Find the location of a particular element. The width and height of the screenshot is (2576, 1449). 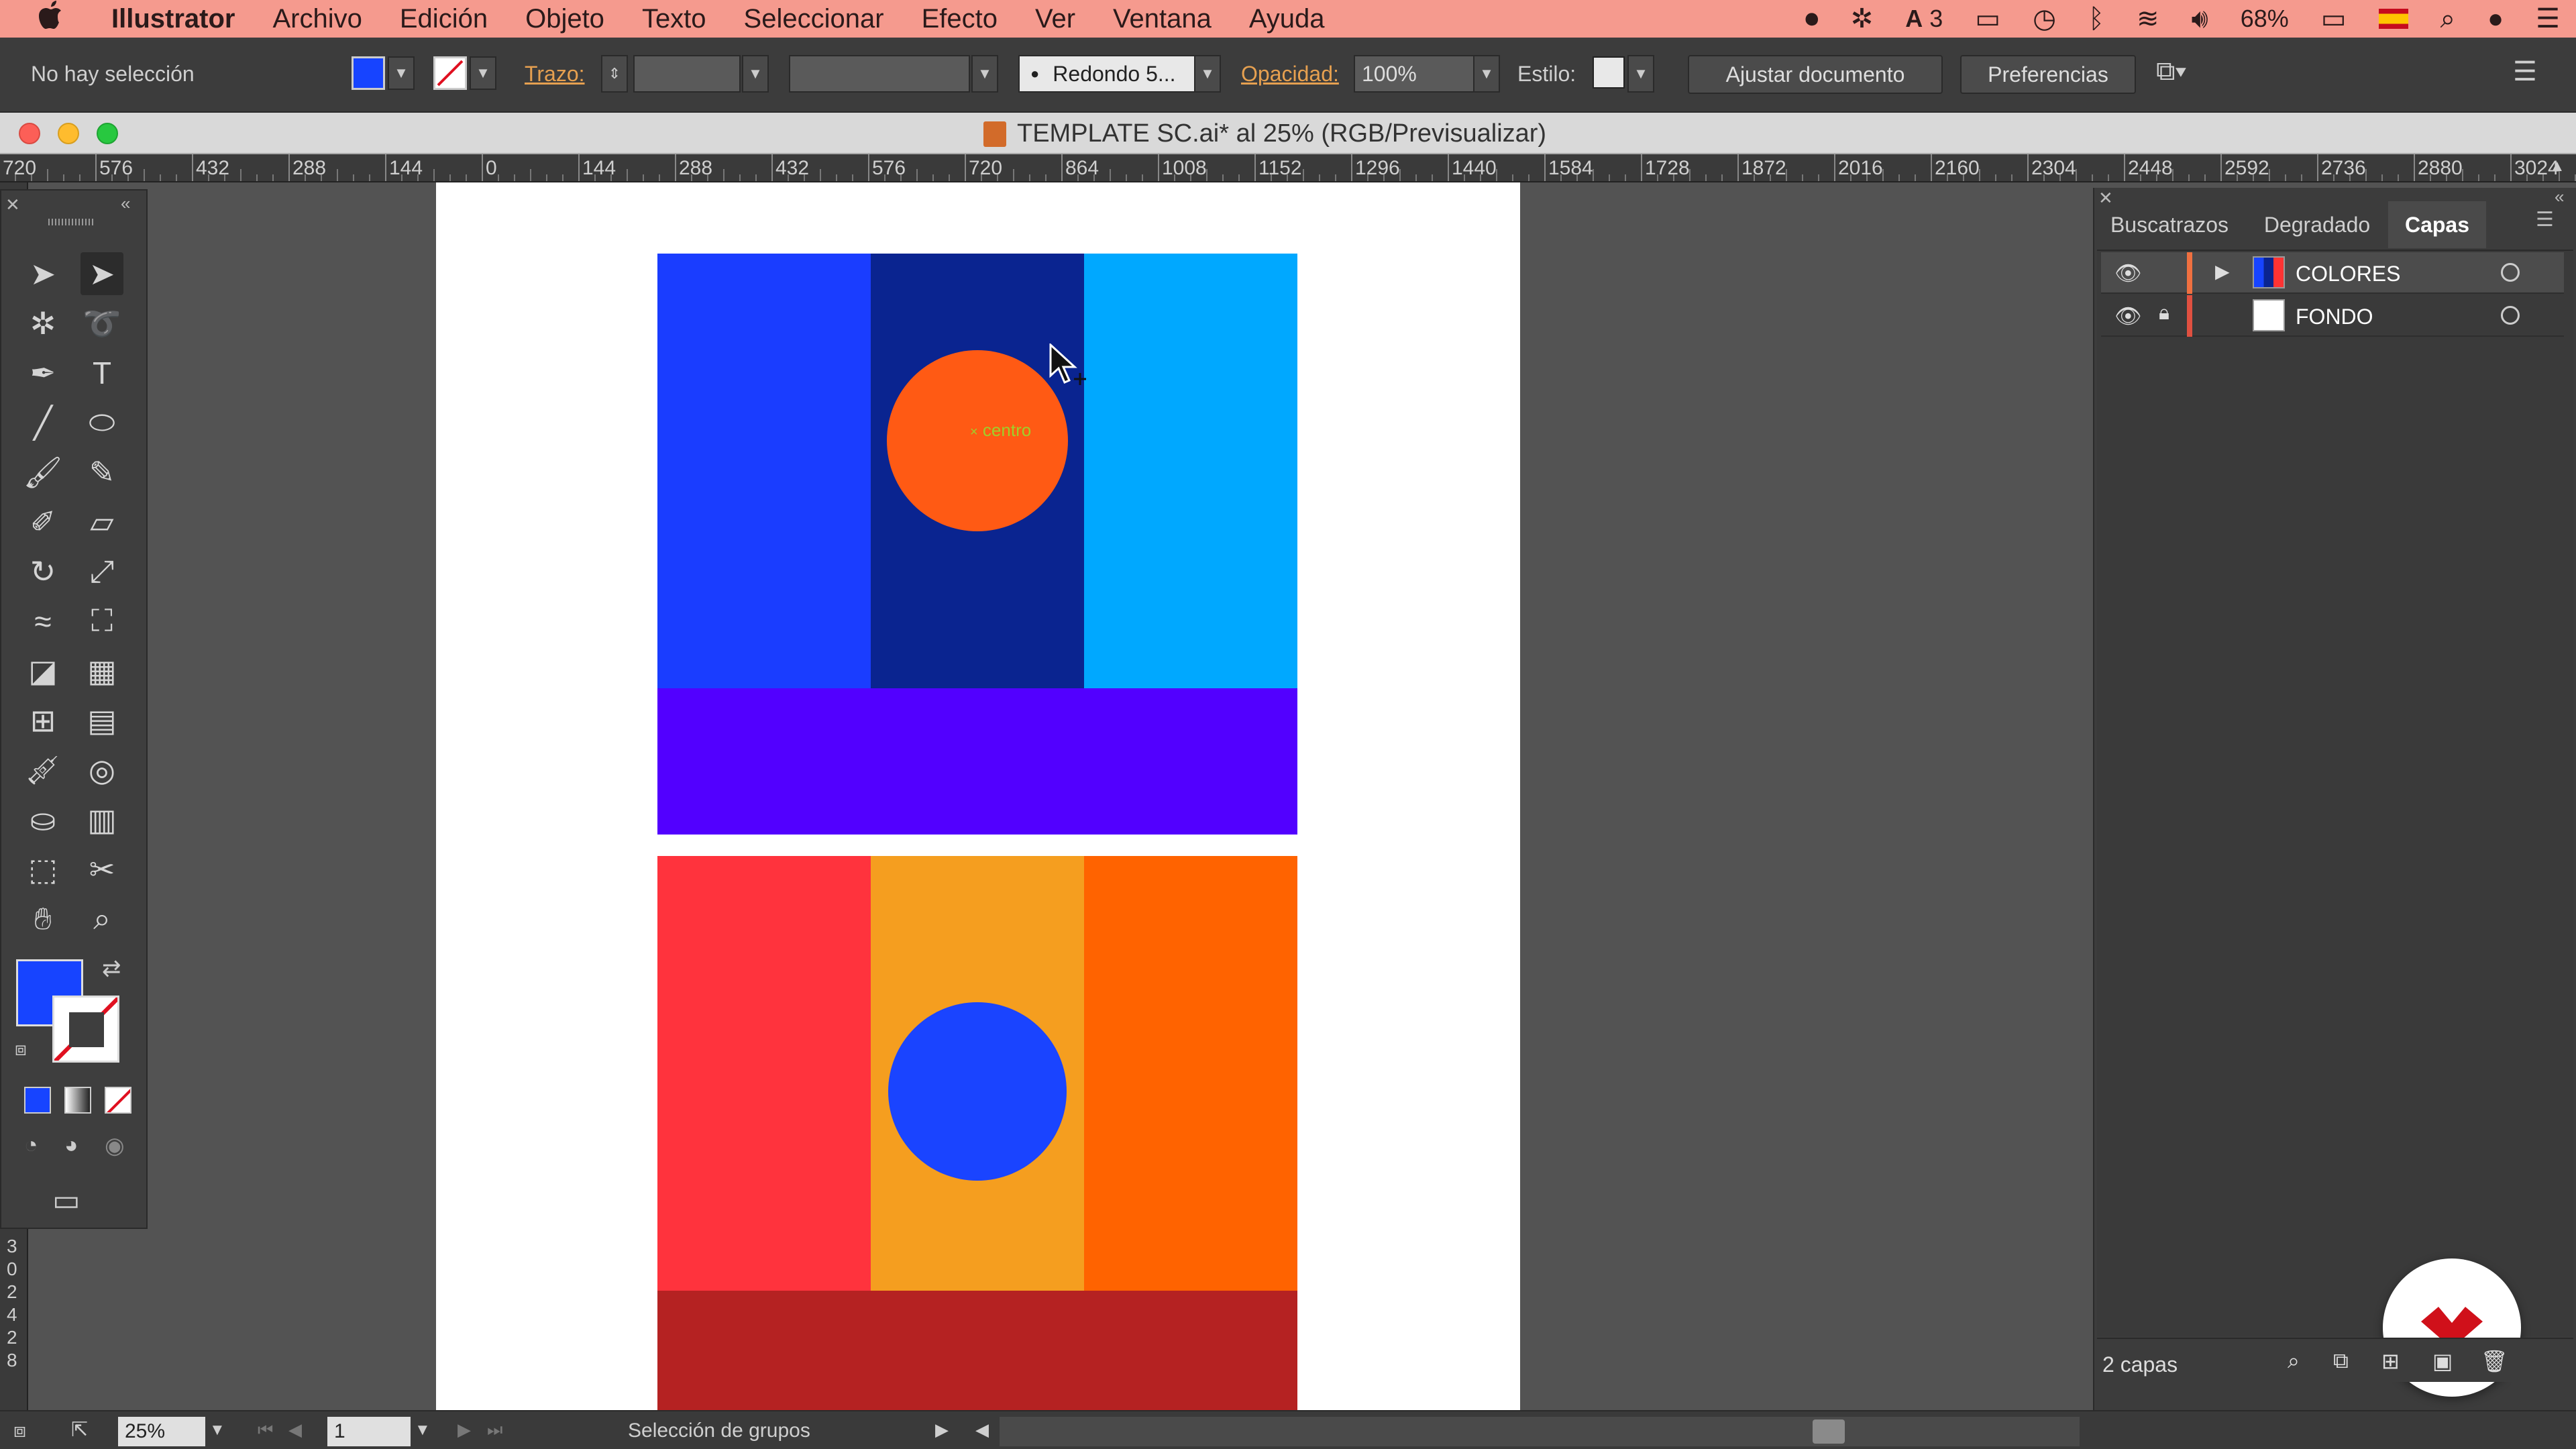

scrollbar-thumb is located at coordinates (1829, 1431).